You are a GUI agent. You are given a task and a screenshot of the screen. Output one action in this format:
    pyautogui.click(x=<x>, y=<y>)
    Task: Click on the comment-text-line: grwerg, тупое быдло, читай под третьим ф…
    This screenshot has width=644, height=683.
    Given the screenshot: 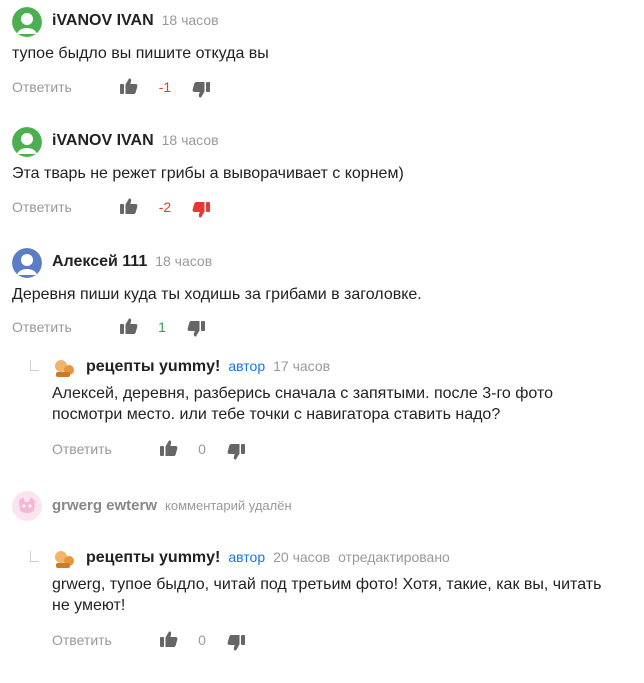 What is the action you would take?
    pyautogui.click(x=327, y=584)
    